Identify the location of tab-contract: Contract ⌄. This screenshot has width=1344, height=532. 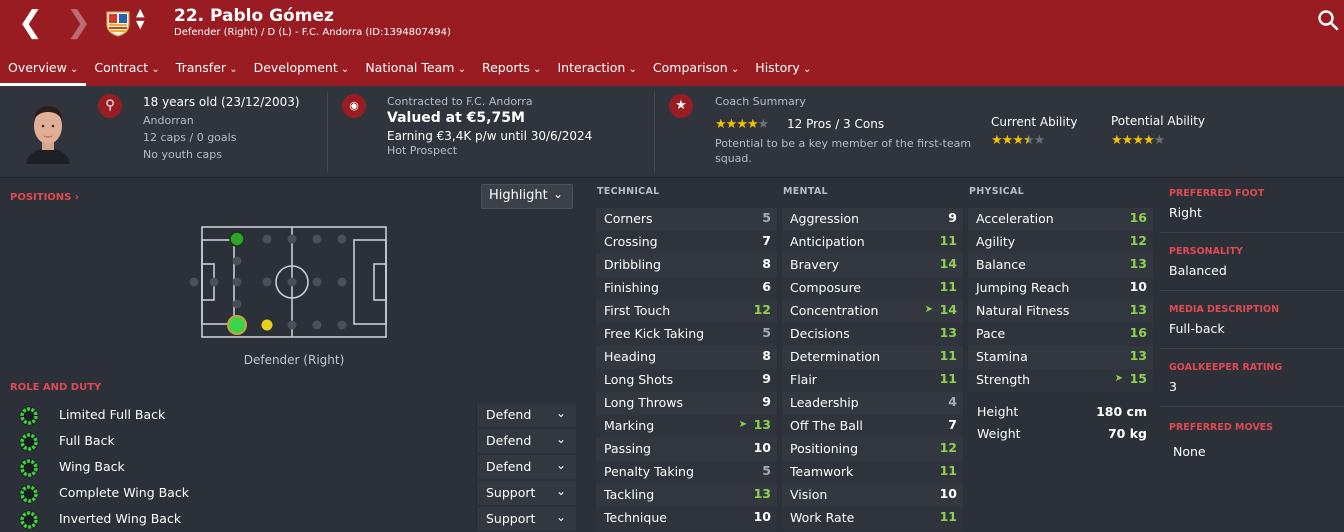
(126, 71).